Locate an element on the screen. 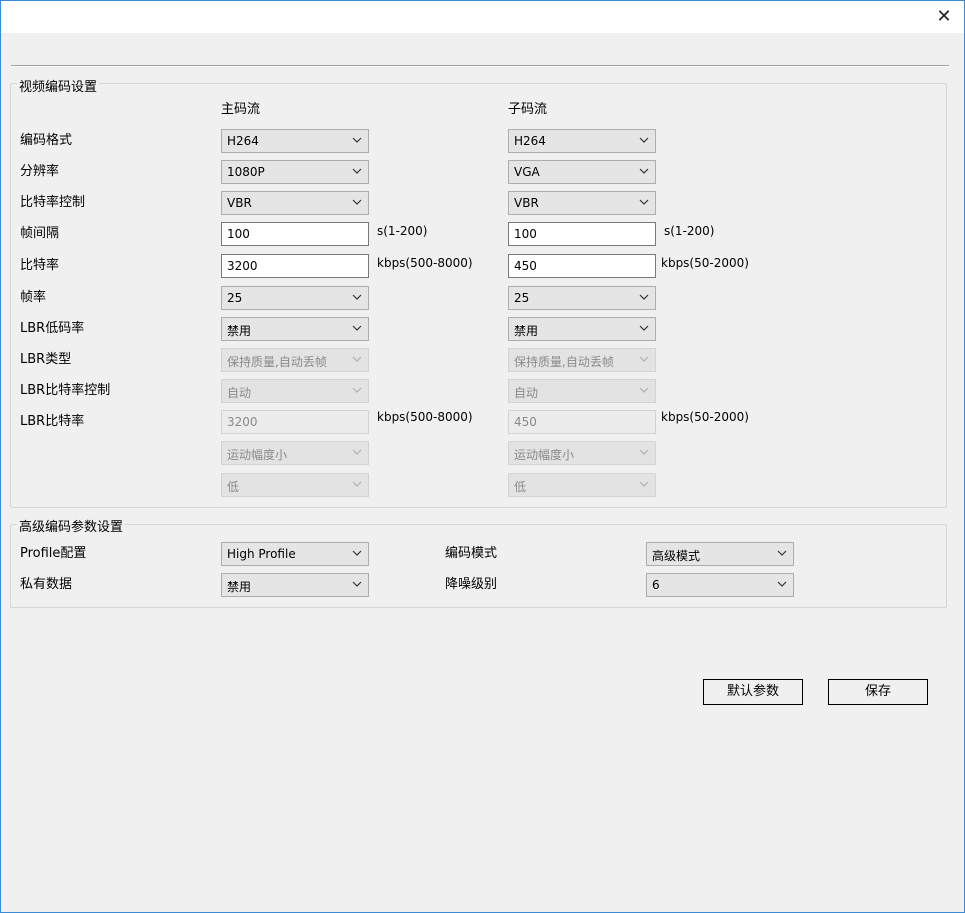  close-icon: ✕ is located at coordinates (944, 17).